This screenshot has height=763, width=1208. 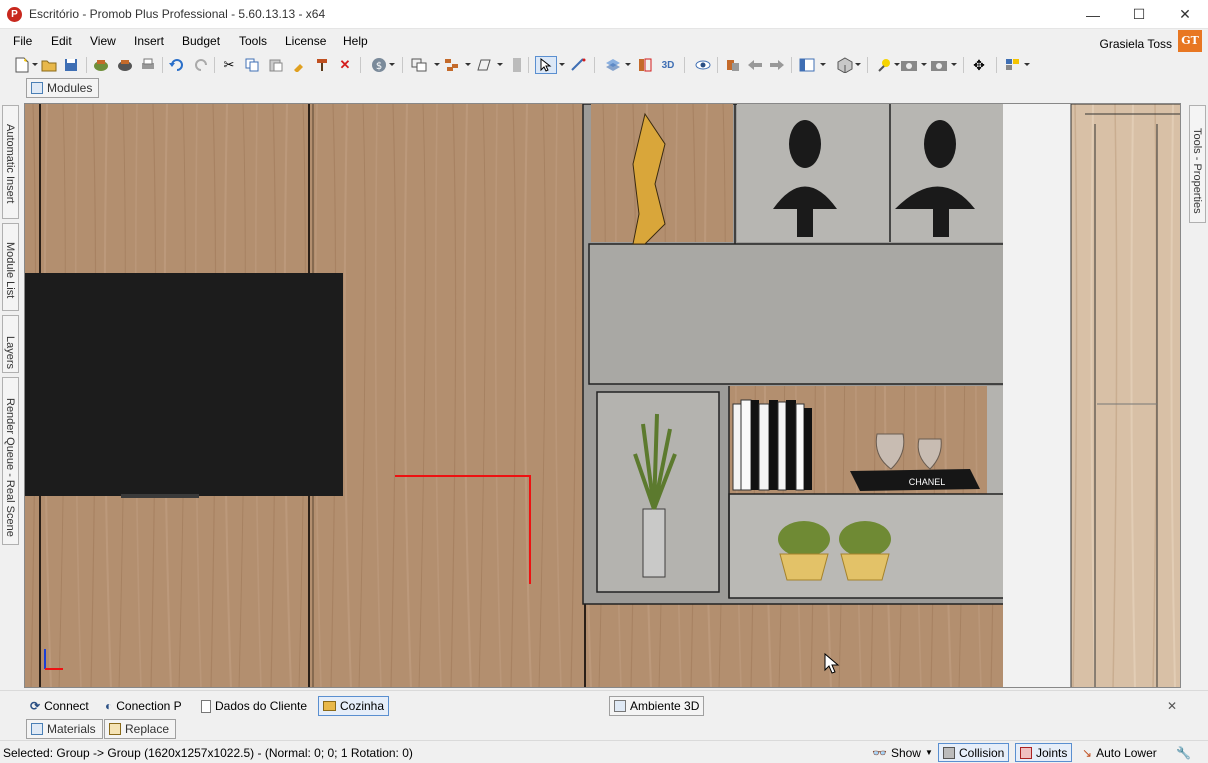 I want to click on tab-materials: Materials, so click(x=64, y=729).